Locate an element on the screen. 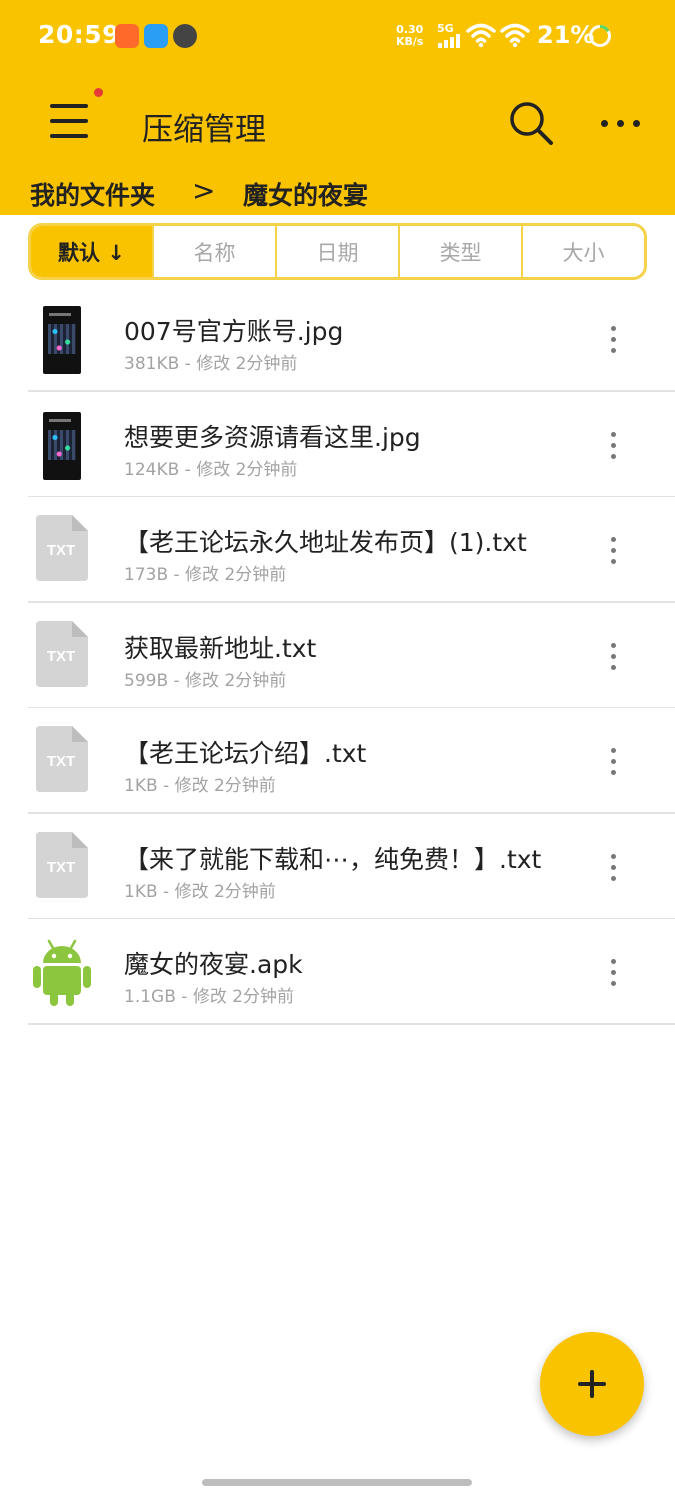  status-time: 20:59 is located at coordinates (79, 34).